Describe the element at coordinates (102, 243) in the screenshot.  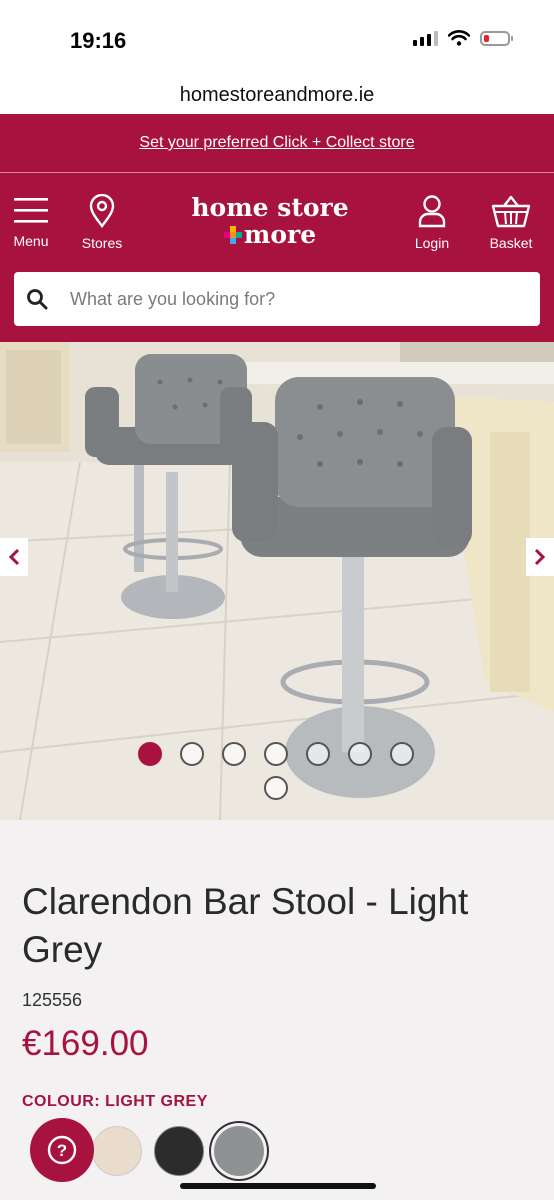
I see `stores-label: Stores` at that location.